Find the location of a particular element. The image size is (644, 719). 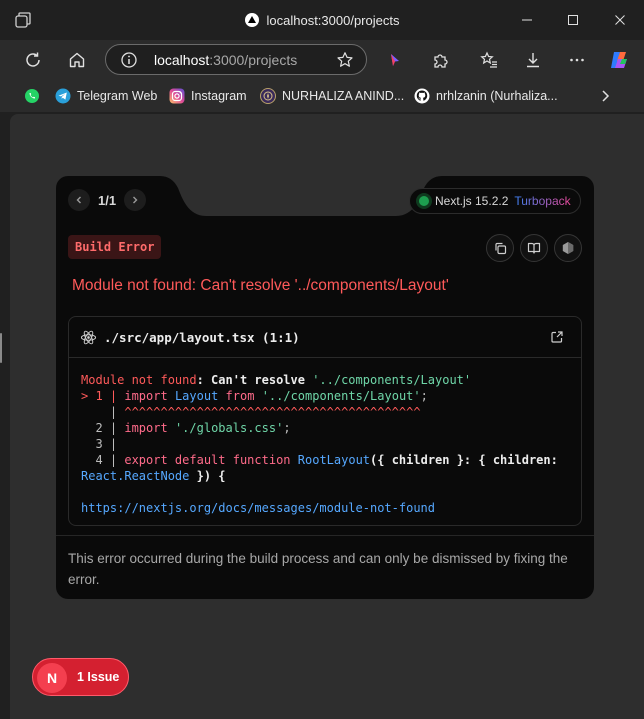

book-icon is located at coordinates (534, 248).